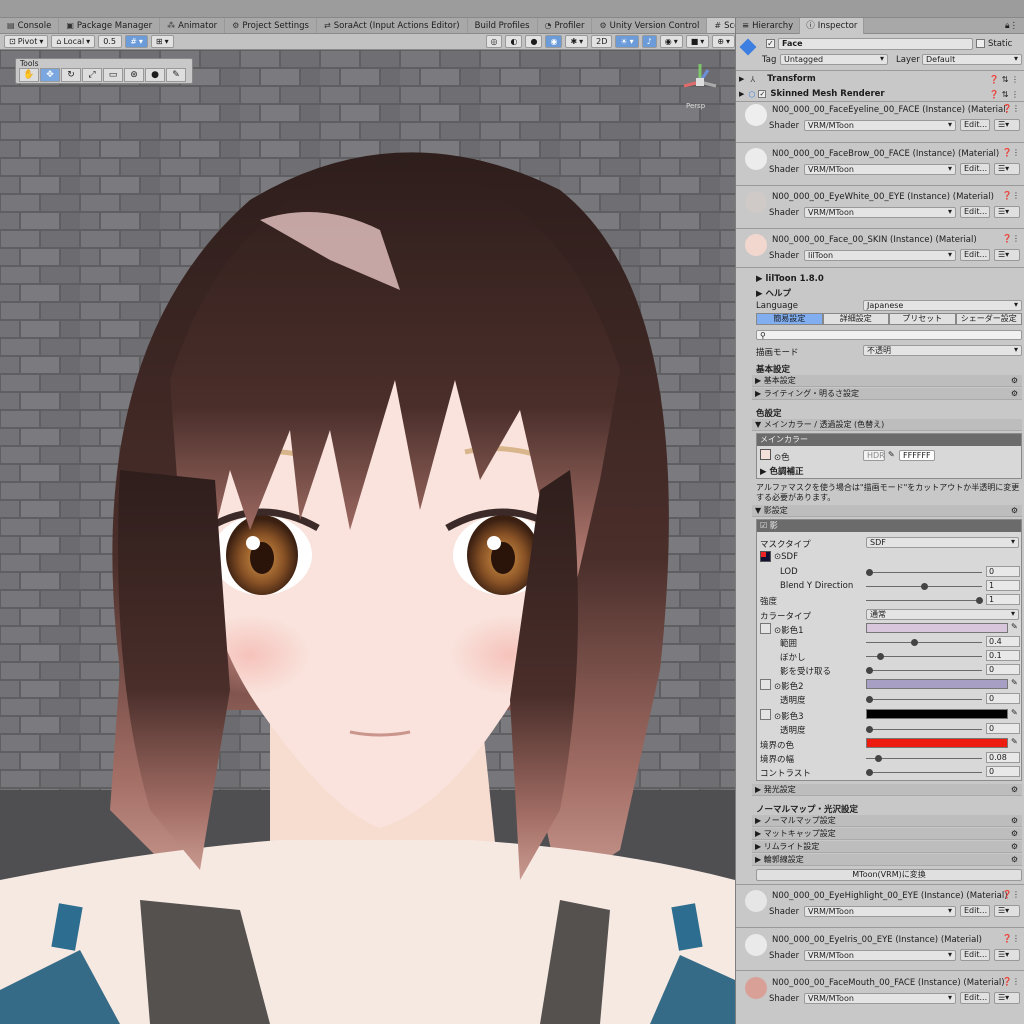 The height and width of the screenshot is (1024, 1024). I want to click on help-foldout: ▶ ヘルプ, so click(773, 293).